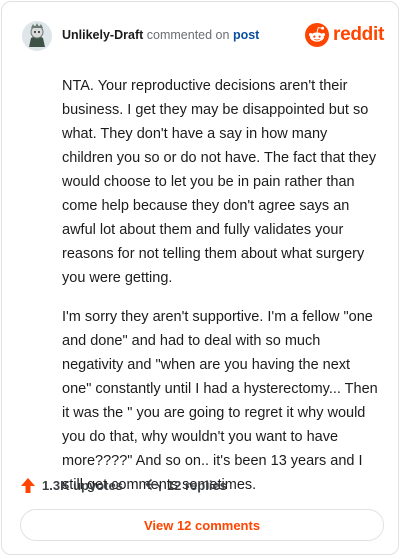 The width and height of the screenshot is (400, 556). I want to click on username: Unlikely-Draft, so click(102, 35).